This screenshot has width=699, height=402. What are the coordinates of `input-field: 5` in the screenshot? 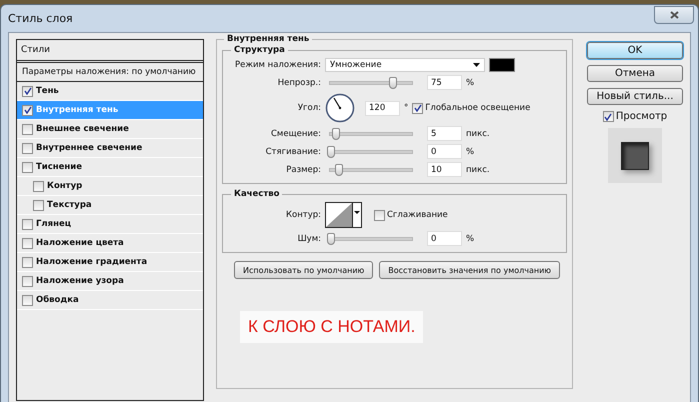 It's located at (444, 133).